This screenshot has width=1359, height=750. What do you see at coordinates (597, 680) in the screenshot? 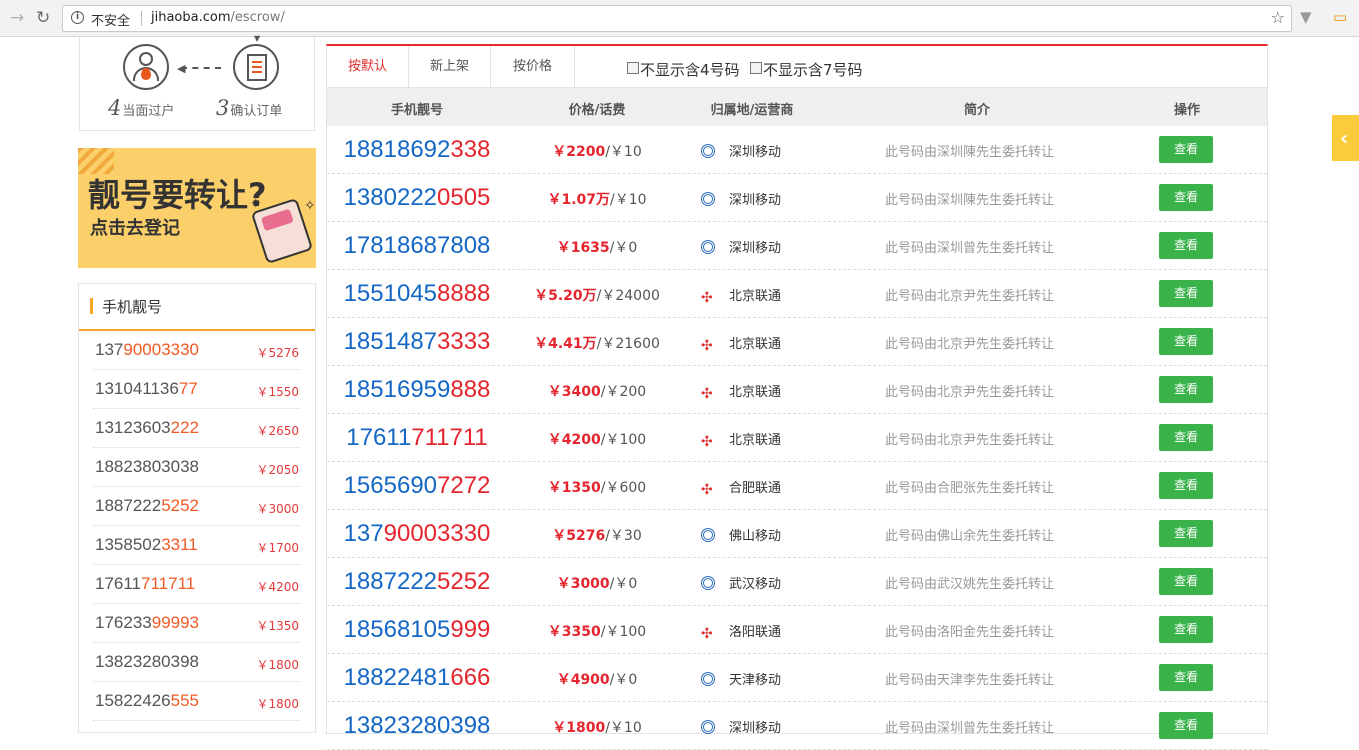
I see `price-fee: ￥4900/￥0` at bounding box center [597, 680].